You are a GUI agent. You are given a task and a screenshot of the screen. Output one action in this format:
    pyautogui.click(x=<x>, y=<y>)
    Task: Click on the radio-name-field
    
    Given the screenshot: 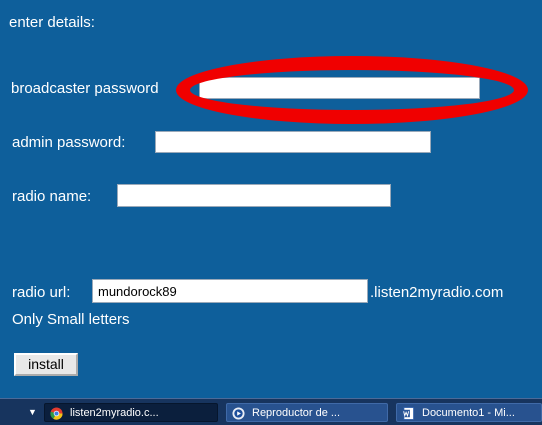 What is the action you would take?
    pyautogui.click(x=254, y=195)
    